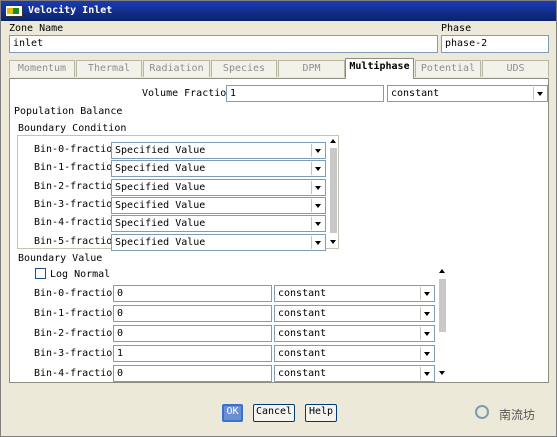 Image resolution: width=557 pixels, height=437 pixels. What do you see at coordinates (354, 333) in the screenshot?
I see `bv-bin-2-method-select: constant` at bounding box center [354, 333].